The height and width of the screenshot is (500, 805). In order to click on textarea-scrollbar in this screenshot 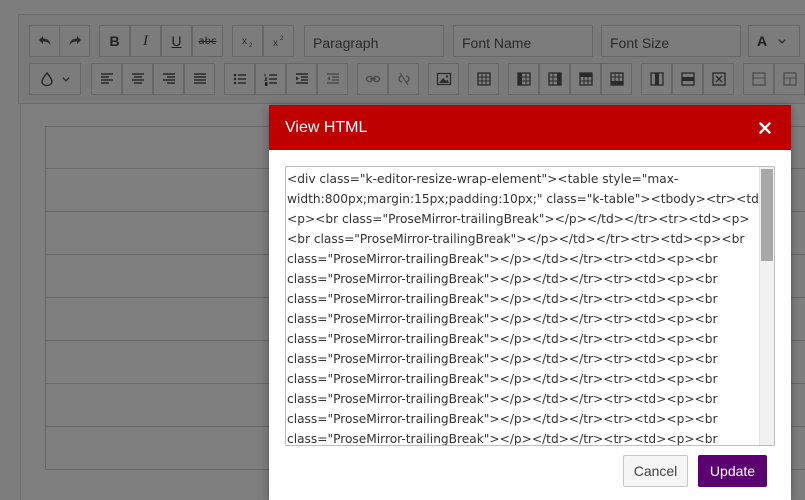, I will do `click(766, 306)`.